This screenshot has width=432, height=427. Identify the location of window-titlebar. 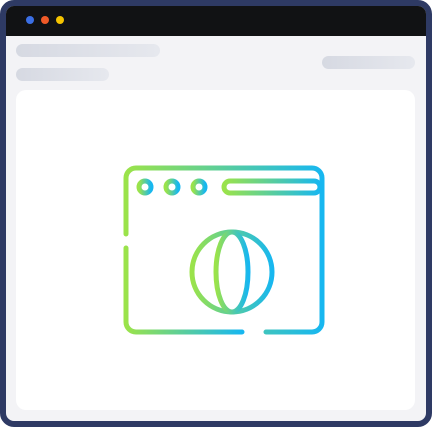
(216, 21).